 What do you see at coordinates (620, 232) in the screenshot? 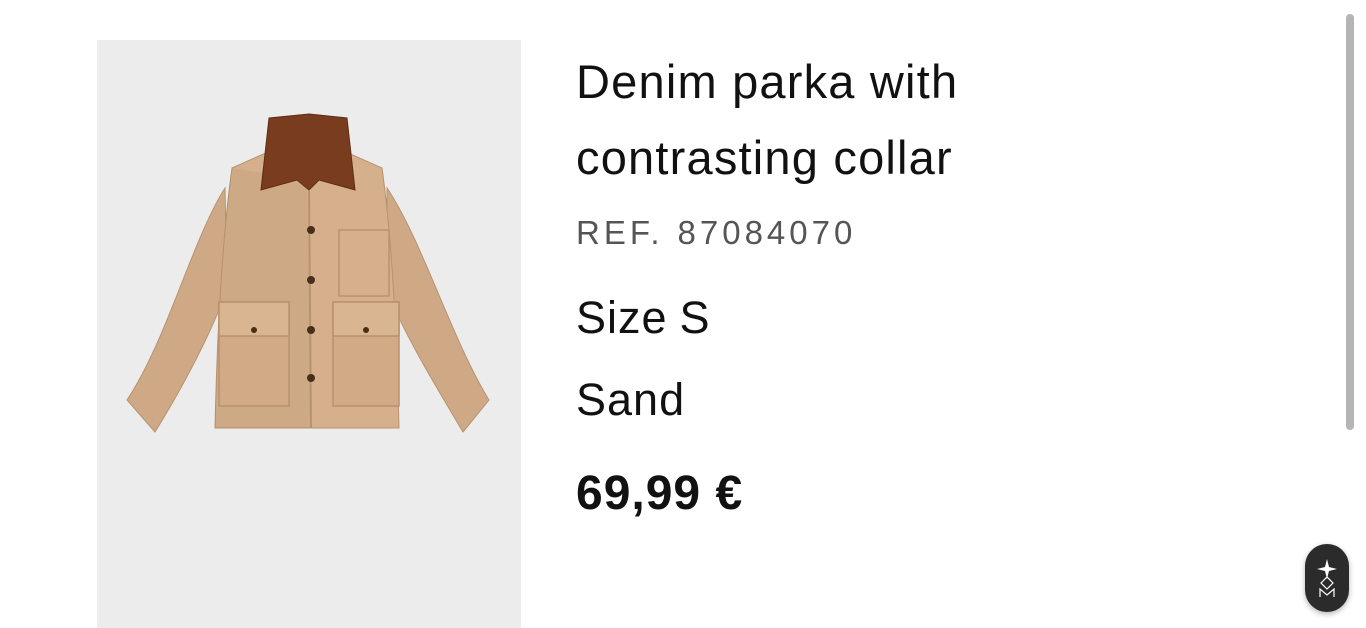
I see `ref-label: REF.` at bounding box center [620, 232].